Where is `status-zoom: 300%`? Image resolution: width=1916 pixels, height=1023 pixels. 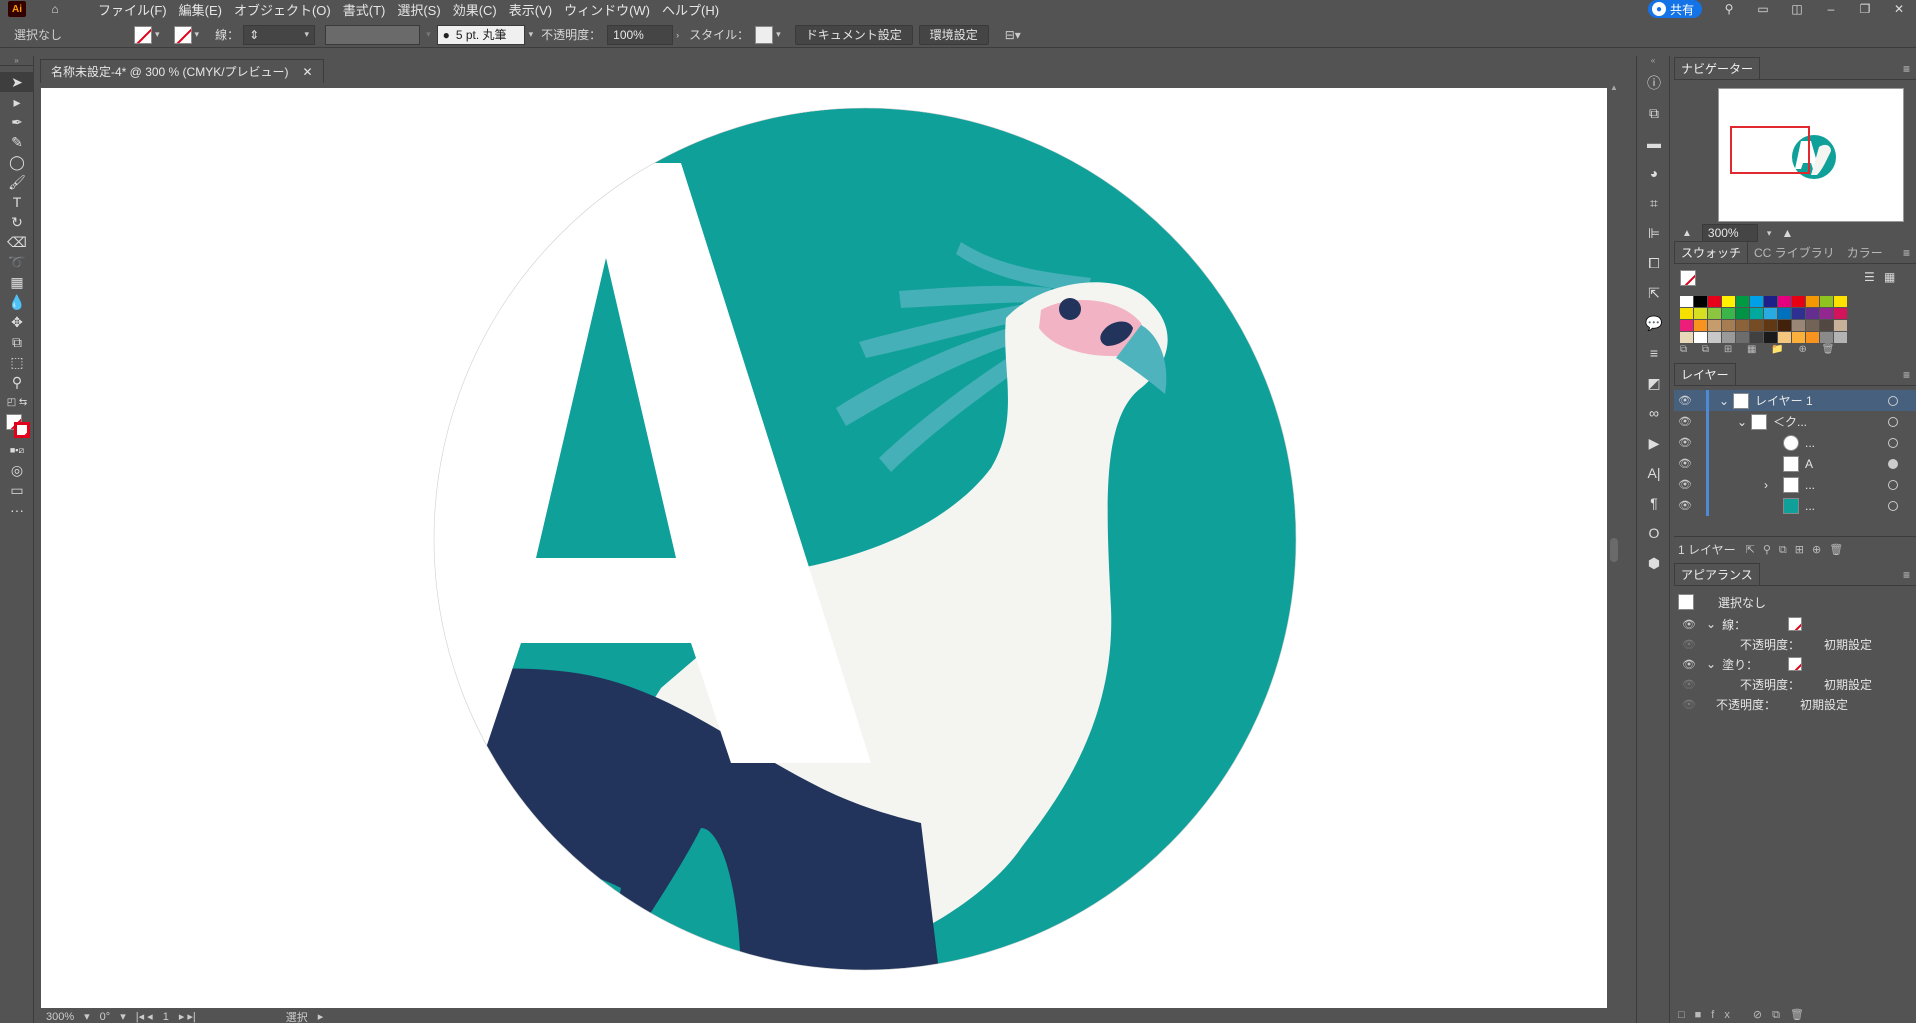
status-zoom: 300% is located at coordinates (60, 1017).